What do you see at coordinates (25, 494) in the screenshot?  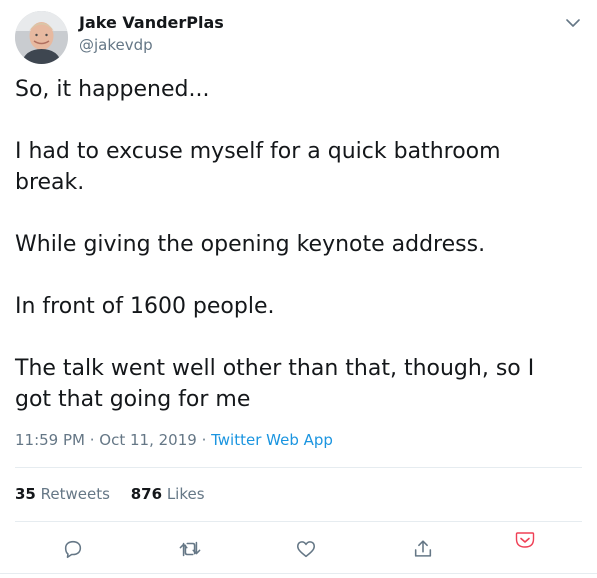 I see `retweets-count: 35` at bounding box center [25, 494].